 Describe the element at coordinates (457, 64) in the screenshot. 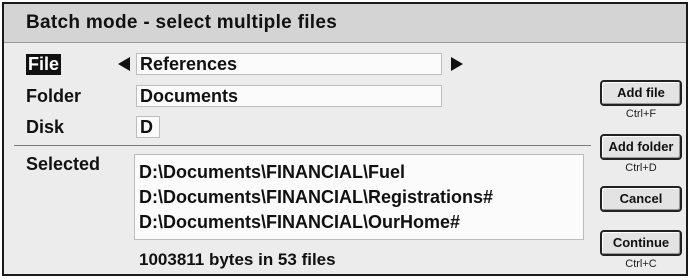

I see `right-arrow-icon` at that location.